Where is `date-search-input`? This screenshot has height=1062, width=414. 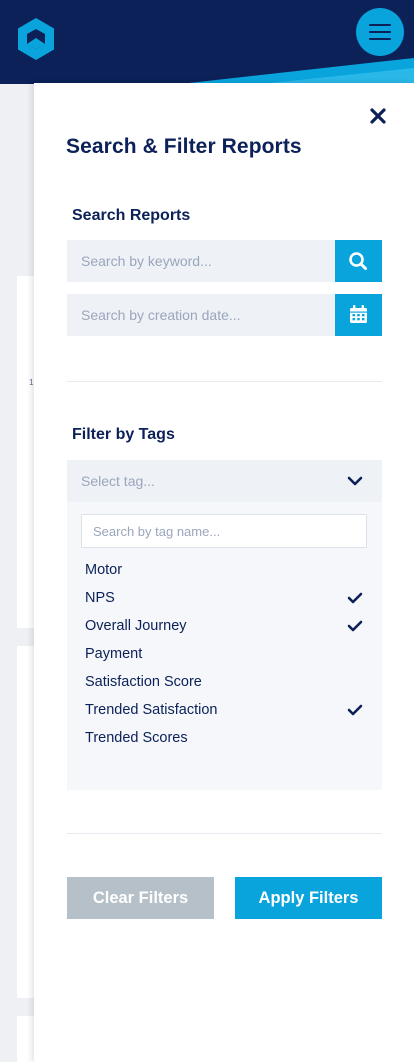
date-search-input is located at coordinates (201, 315).